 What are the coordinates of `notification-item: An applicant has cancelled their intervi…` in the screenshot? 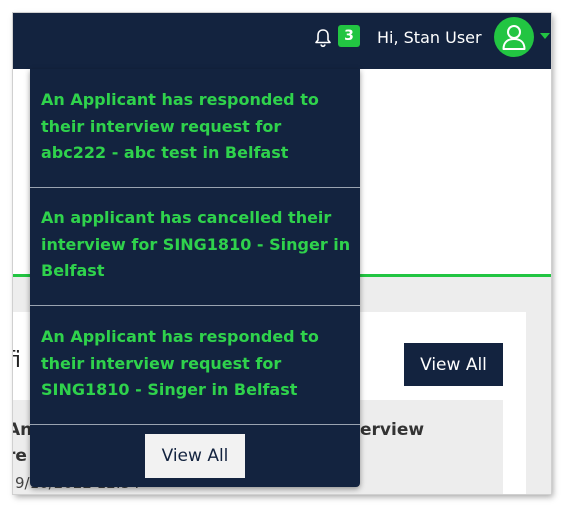 It's located at (195, 245).